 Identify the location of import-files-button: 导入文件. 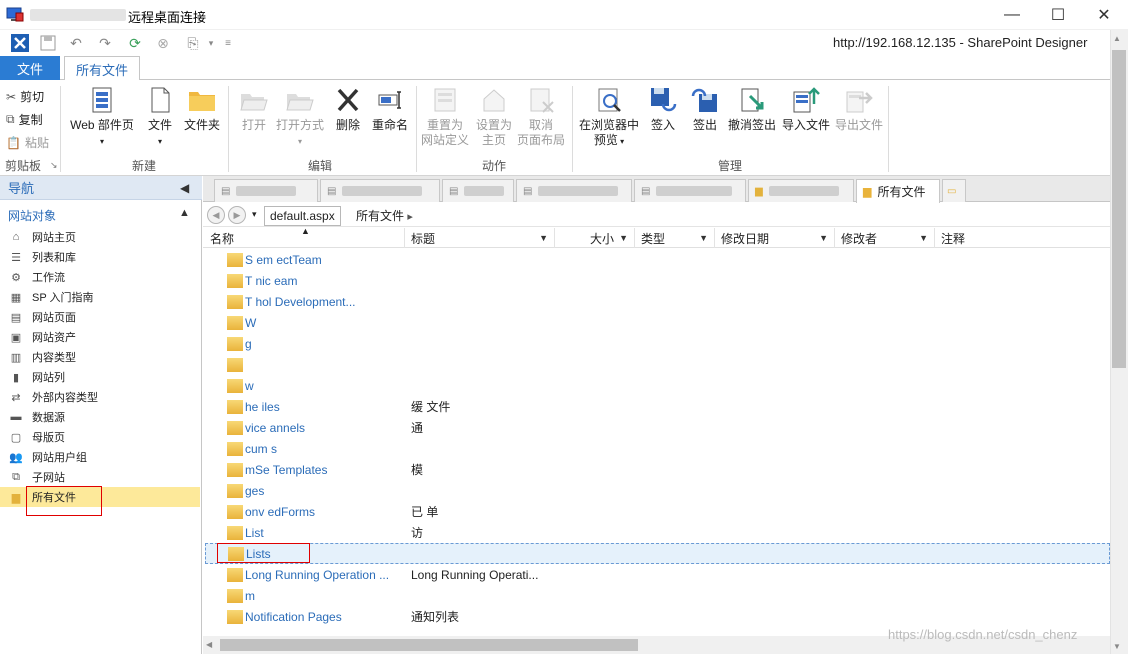
(806, 109).